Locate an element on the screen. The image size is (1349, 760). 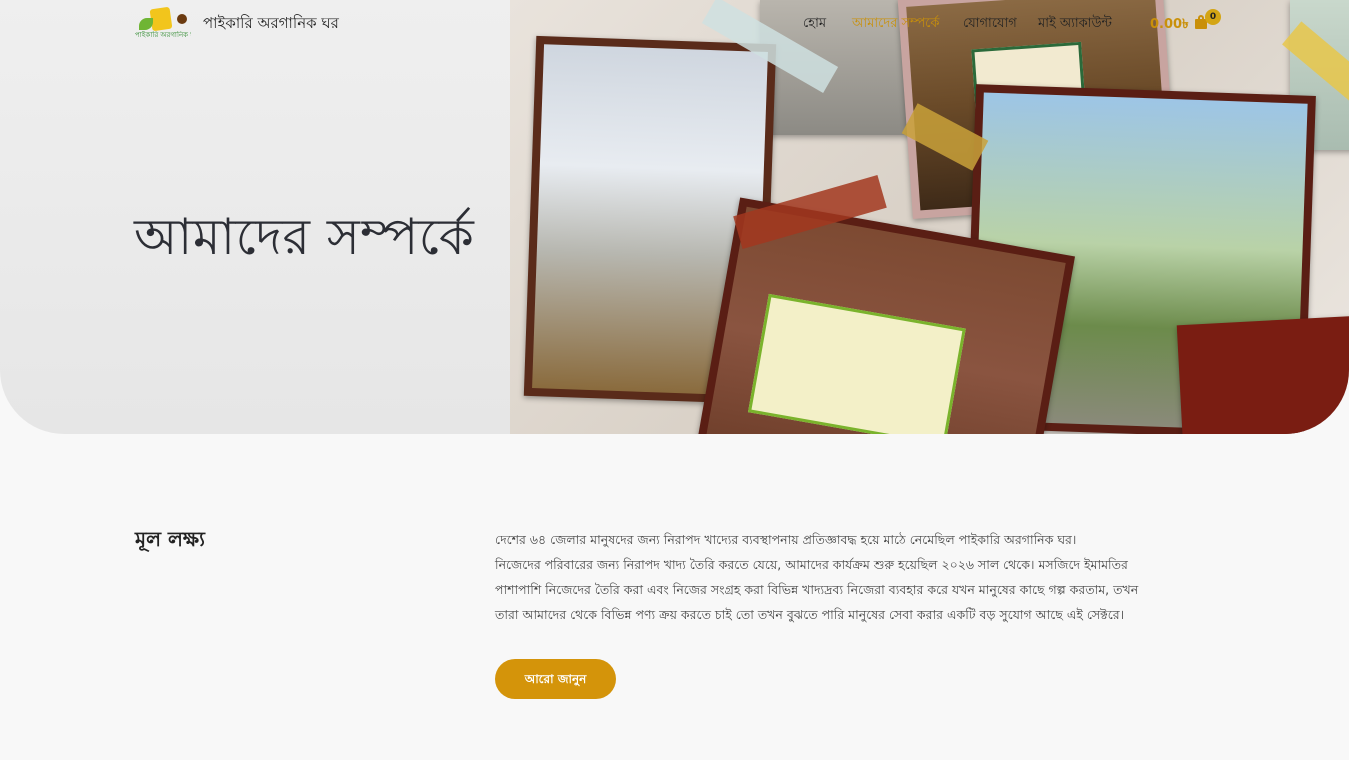
site-name-link: পাইকারি অরগানিক ঘর is located at coordinates (271, 24).